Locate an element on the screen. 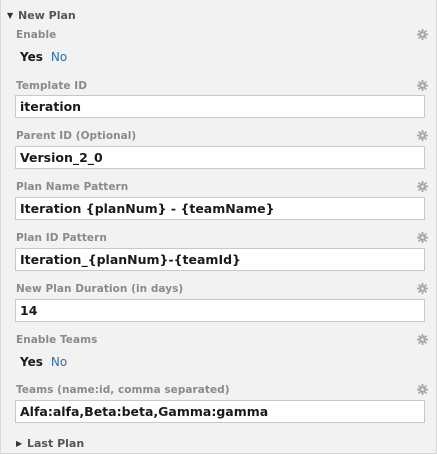  parent-id-field is located at coordinates (220, 157).